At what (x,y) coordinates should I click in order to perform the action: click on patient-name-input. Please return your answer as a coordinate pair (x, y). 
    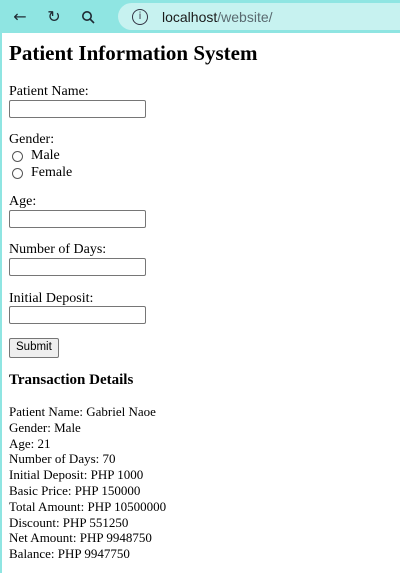
    Looking at the image, I should click on (77, 109).